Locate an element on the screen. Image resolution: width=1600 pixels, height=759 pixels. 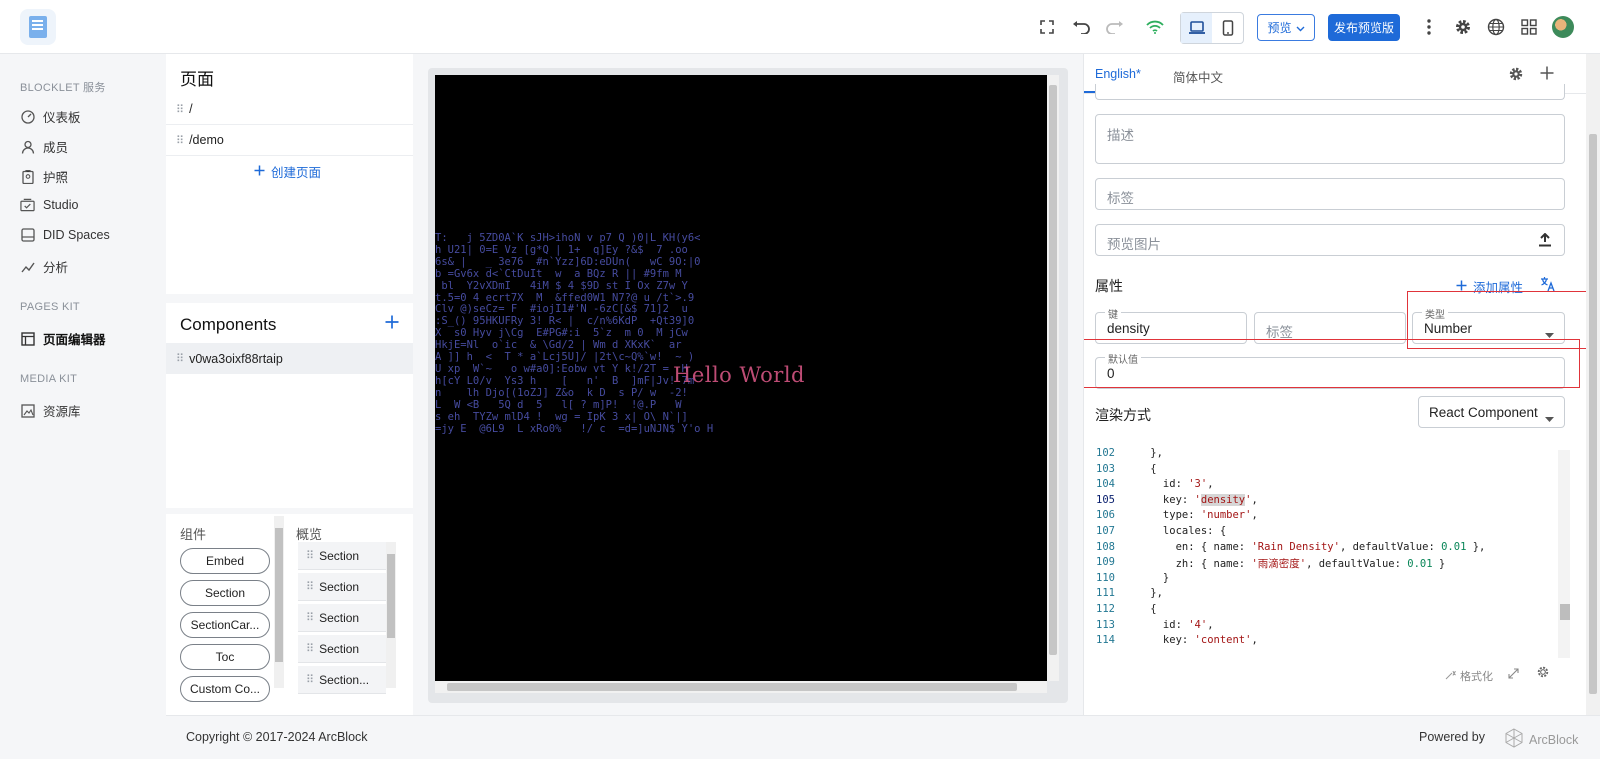
arcblock-brand: ArcBlock is located at coordinates (1541, 739).